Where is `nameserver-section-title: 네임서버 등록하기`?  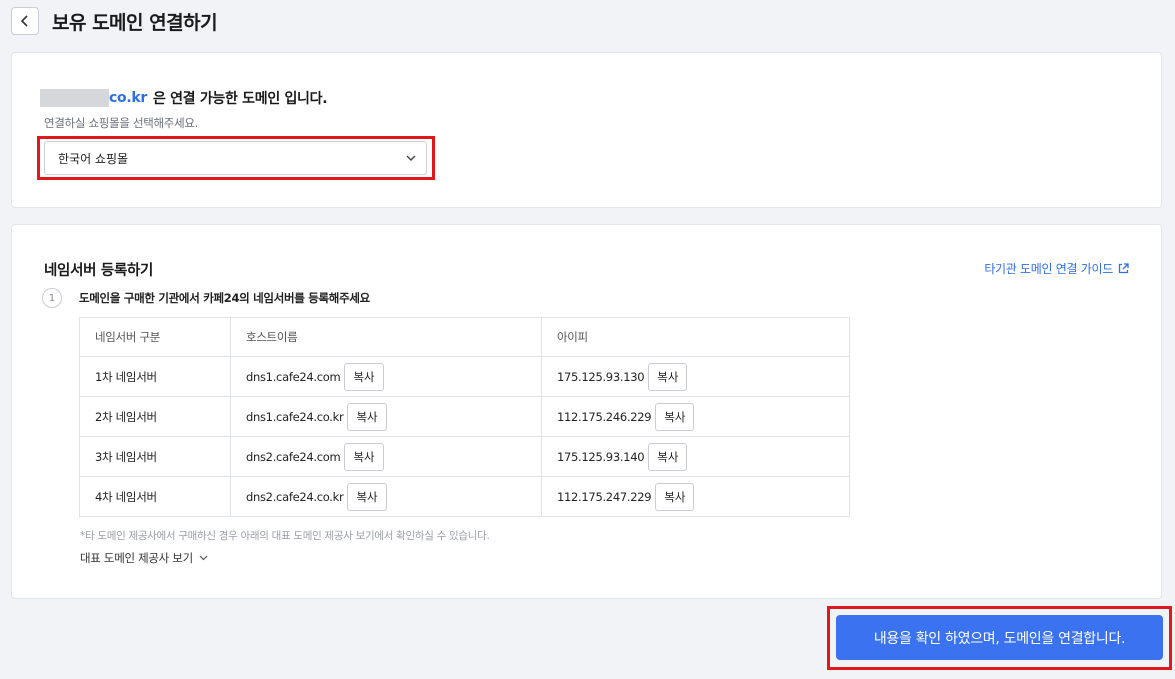
nameserver-section-title: 네임서버 등록하기 is located at coordinates (99, 271).